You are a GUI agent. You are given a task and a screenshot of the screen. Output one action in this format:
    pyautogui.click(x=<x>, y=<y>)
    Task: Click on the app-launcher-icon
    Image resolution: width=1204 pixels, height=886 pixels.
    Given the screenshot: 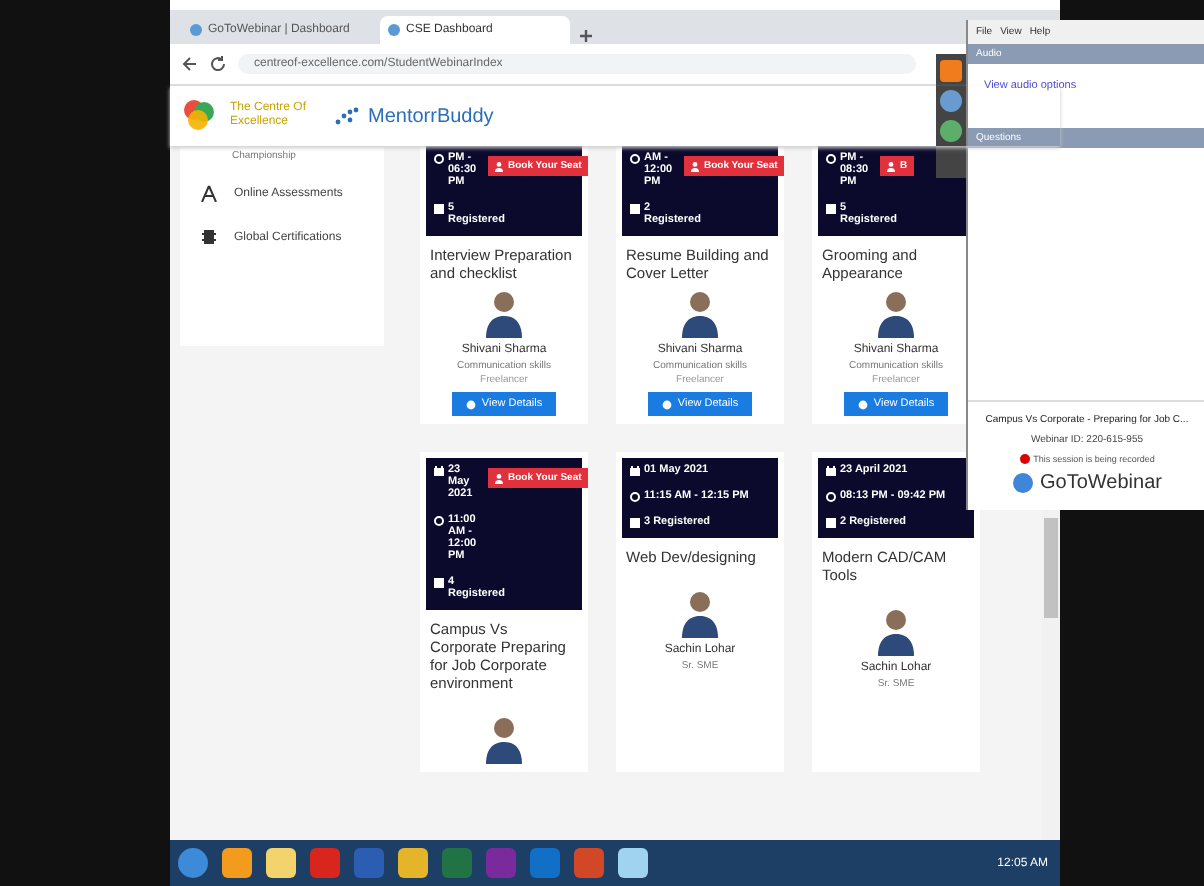 What is the action you would take?
    pyautogui.click(x=951, y=71)
    